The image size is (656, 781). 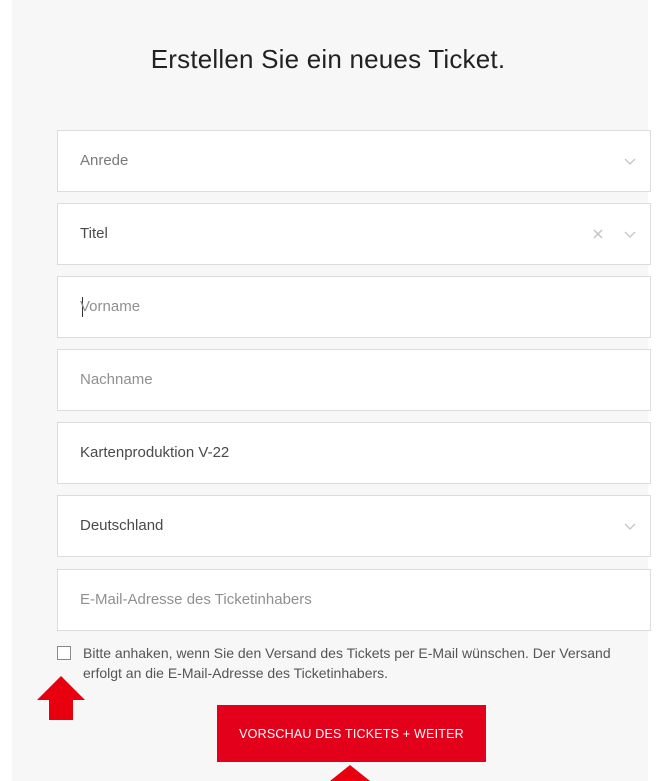 What do you see at coordinates (196, 599) in the screenshot?
I see `email-placeholder: E-Mail-Adresse des Ticketinhabers` at bounding box center [196, 599].